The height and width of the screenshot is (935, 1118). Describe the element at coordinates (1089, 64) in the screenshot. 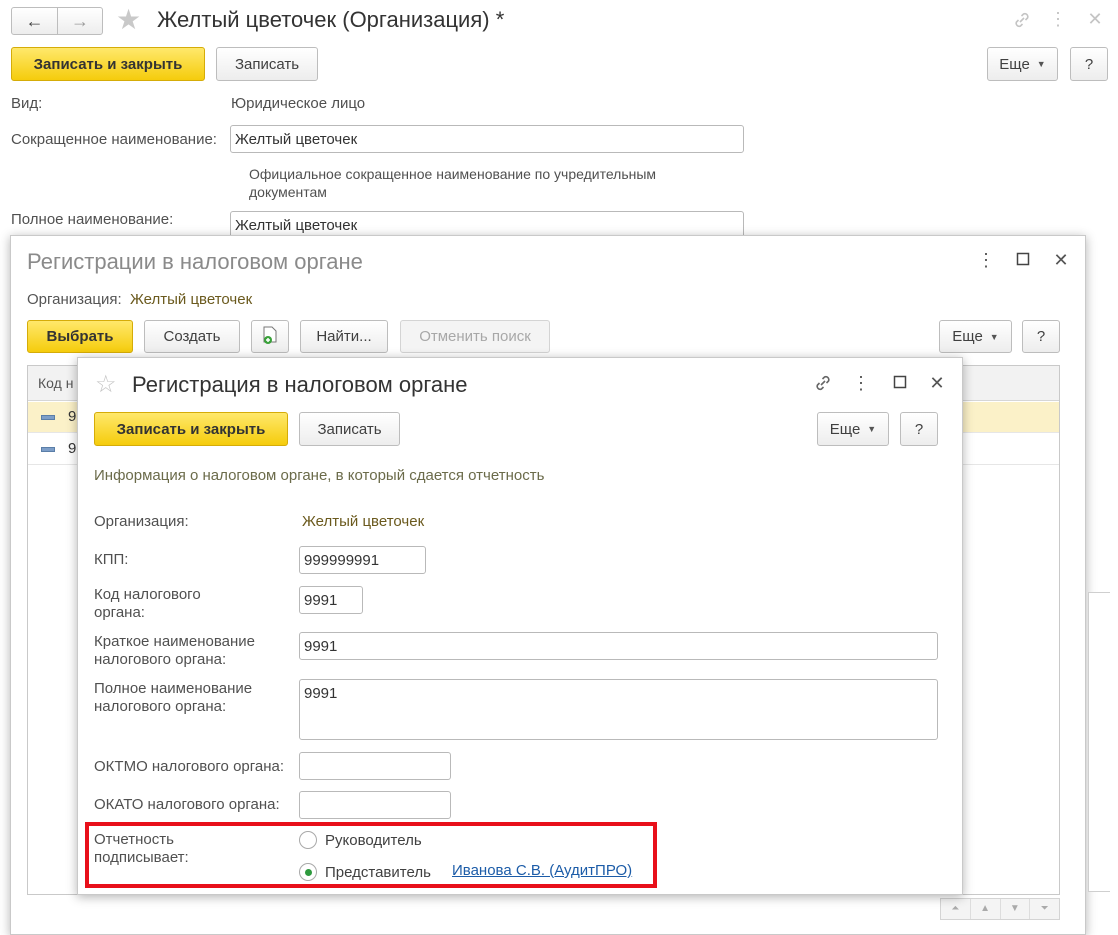

I see `help-button: ?` at that location.